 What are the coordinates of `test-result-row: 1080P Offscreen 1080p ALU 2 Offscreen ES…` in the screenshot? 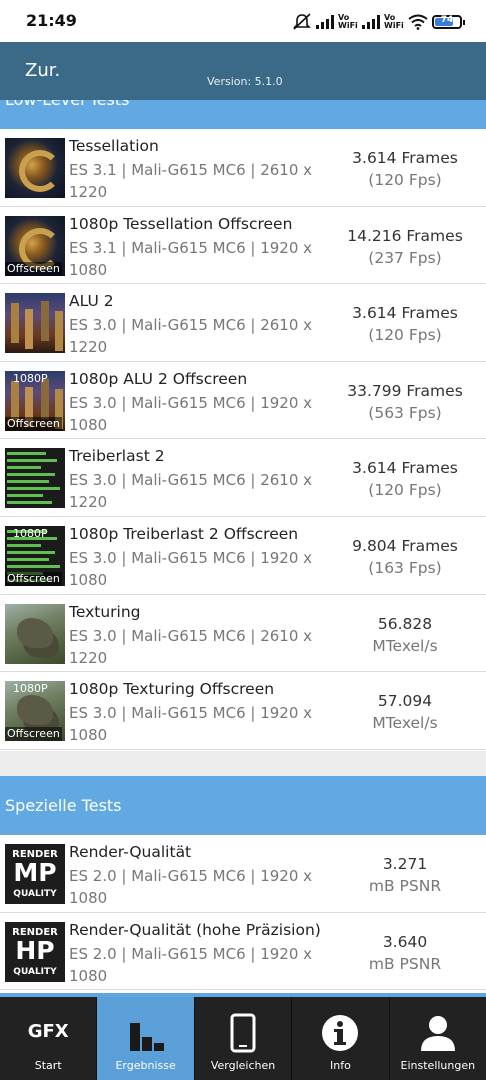 It's located at (243, 400).